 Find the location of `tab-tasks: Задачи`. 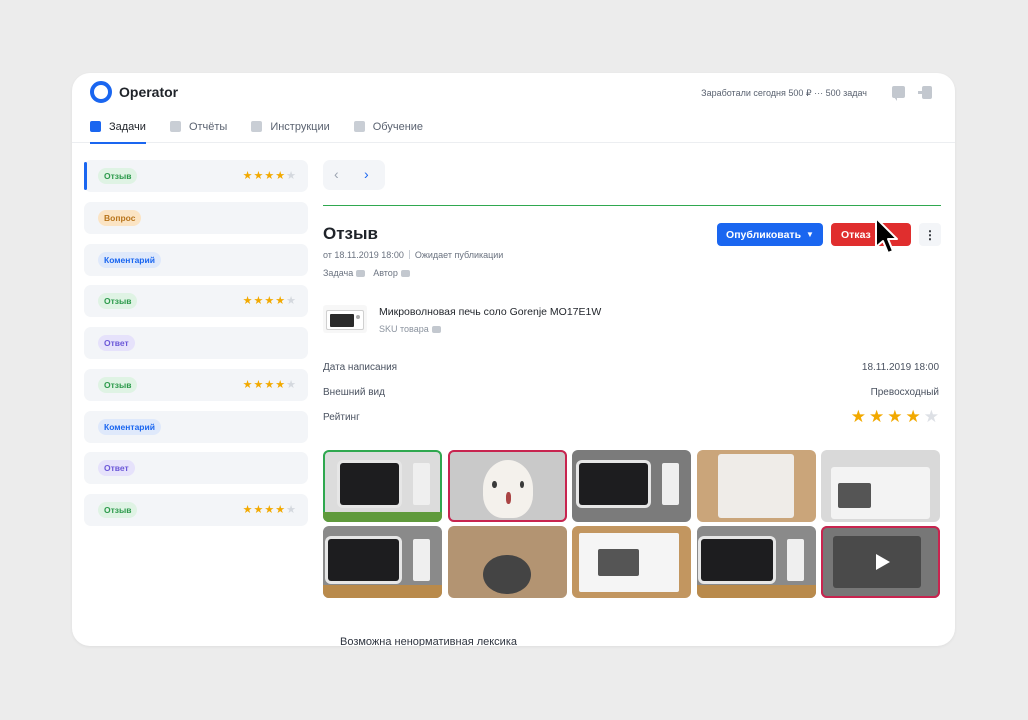

tab-tasks: Задачи is located at coordinates (118, 128).